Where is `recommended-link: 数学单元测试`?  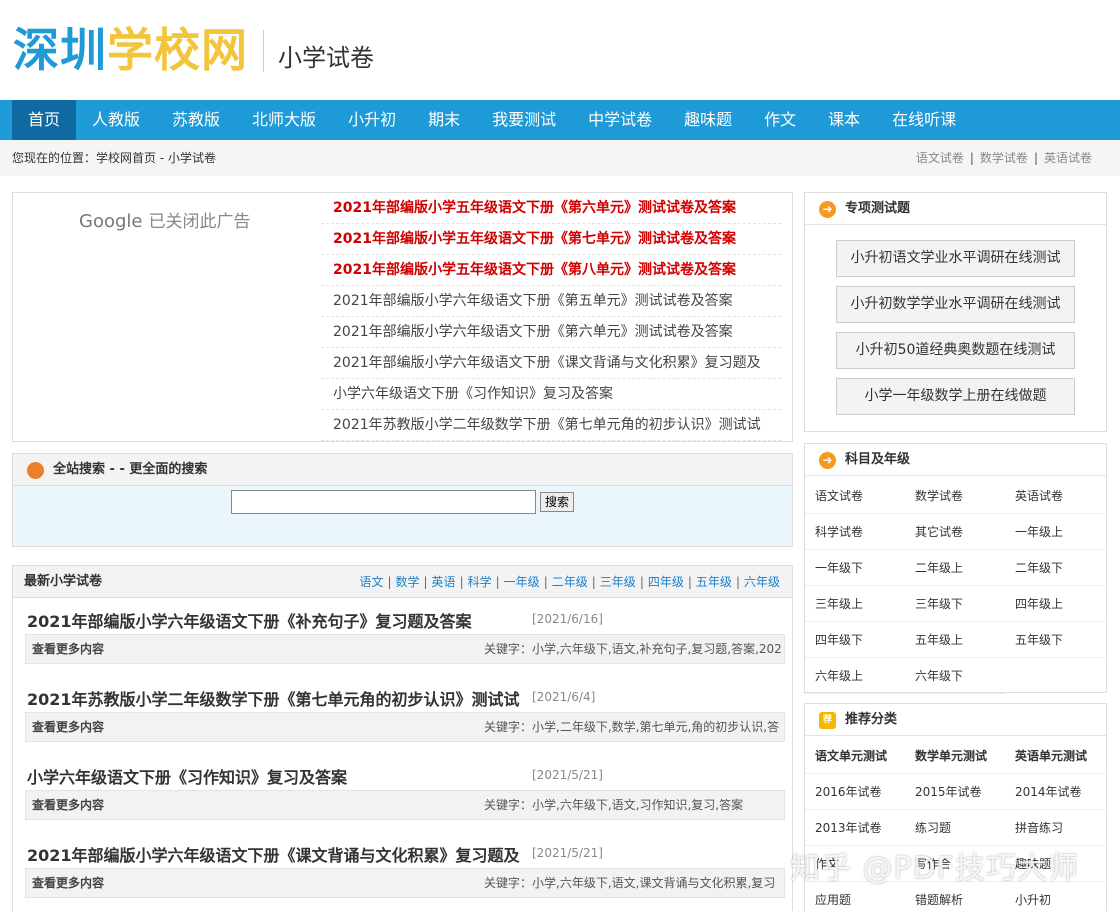
recommended-link: 数学单元测试 is located at coordinates (955, 756).